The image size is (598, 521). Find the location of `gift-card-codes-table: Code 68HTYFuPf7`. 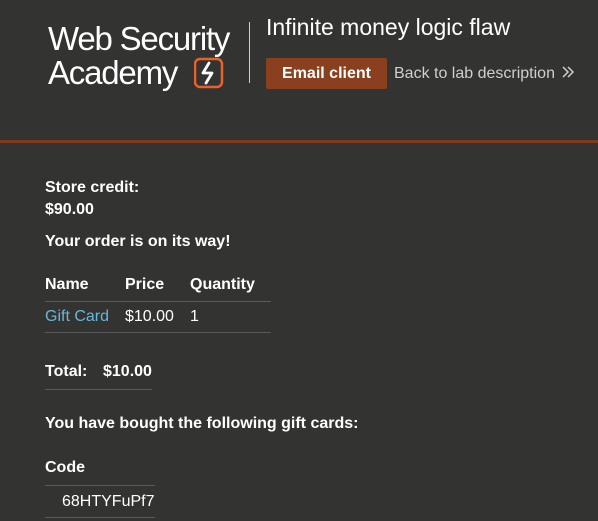

gift-card-codes-table: Code 68HTYFuPf7 is located at coordinates (100, 488).